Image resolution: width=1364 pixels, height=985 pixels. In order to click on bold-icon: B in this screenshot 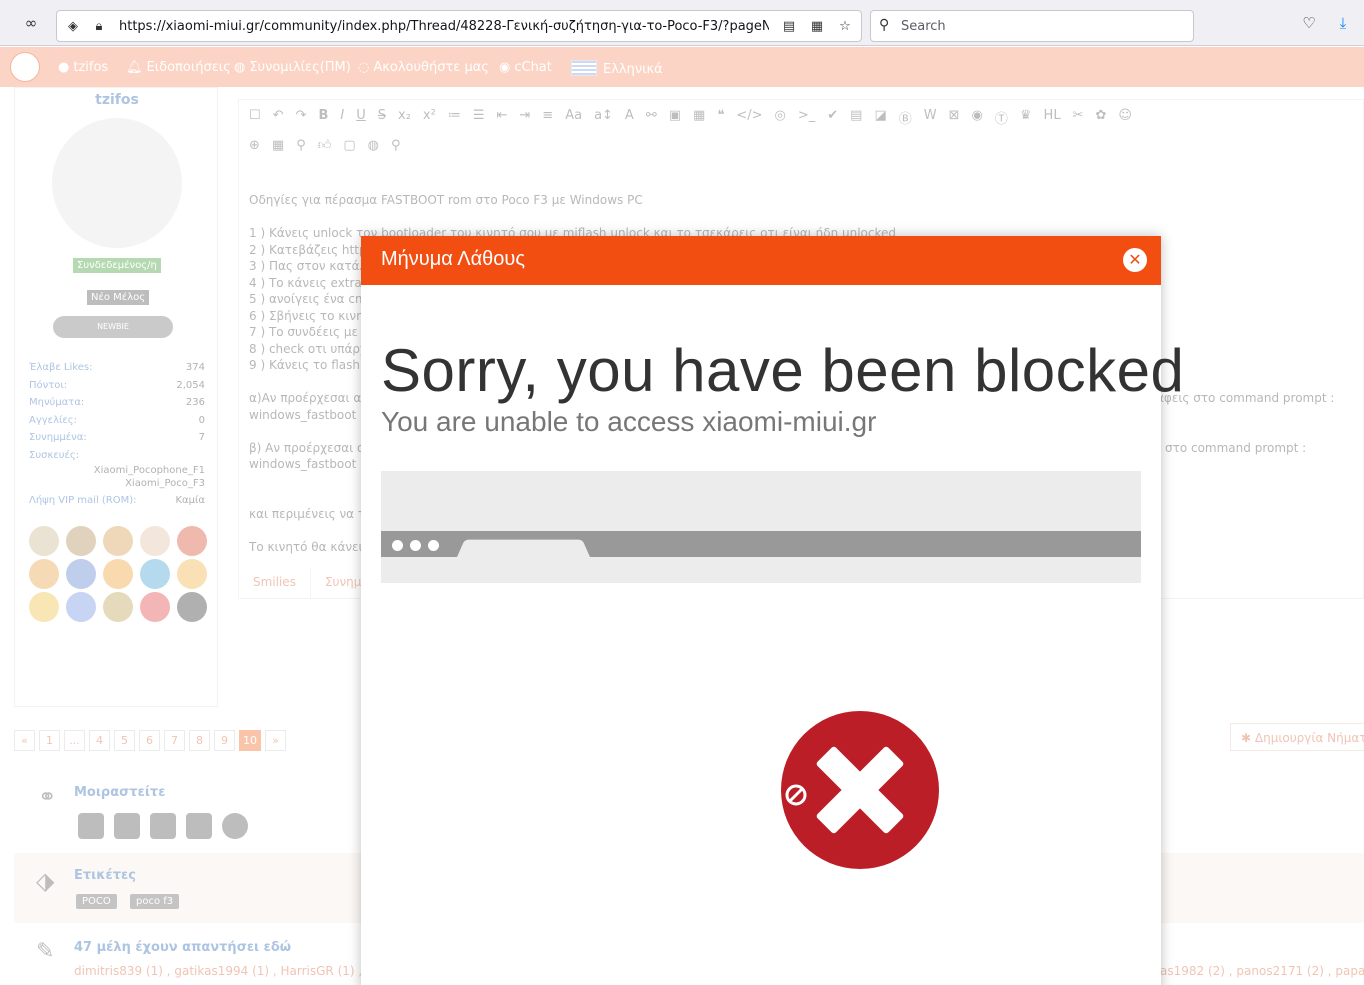, I will do `click(323, 119)`.